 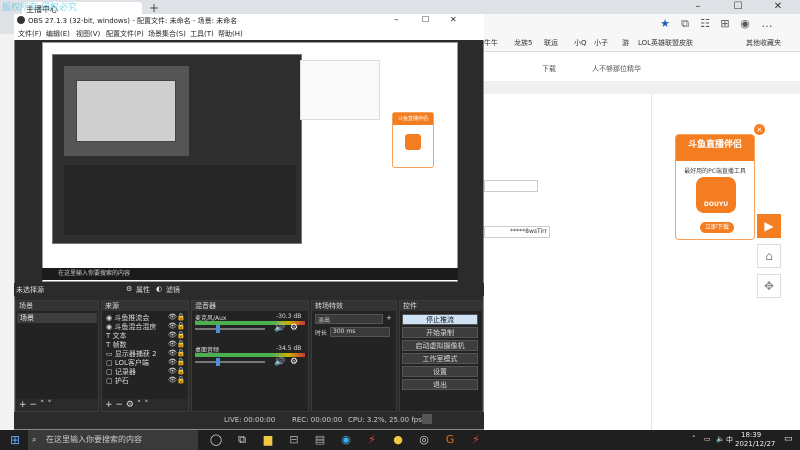 I want to click on menu-tools: 工具(T), so click(x=202, y=34).